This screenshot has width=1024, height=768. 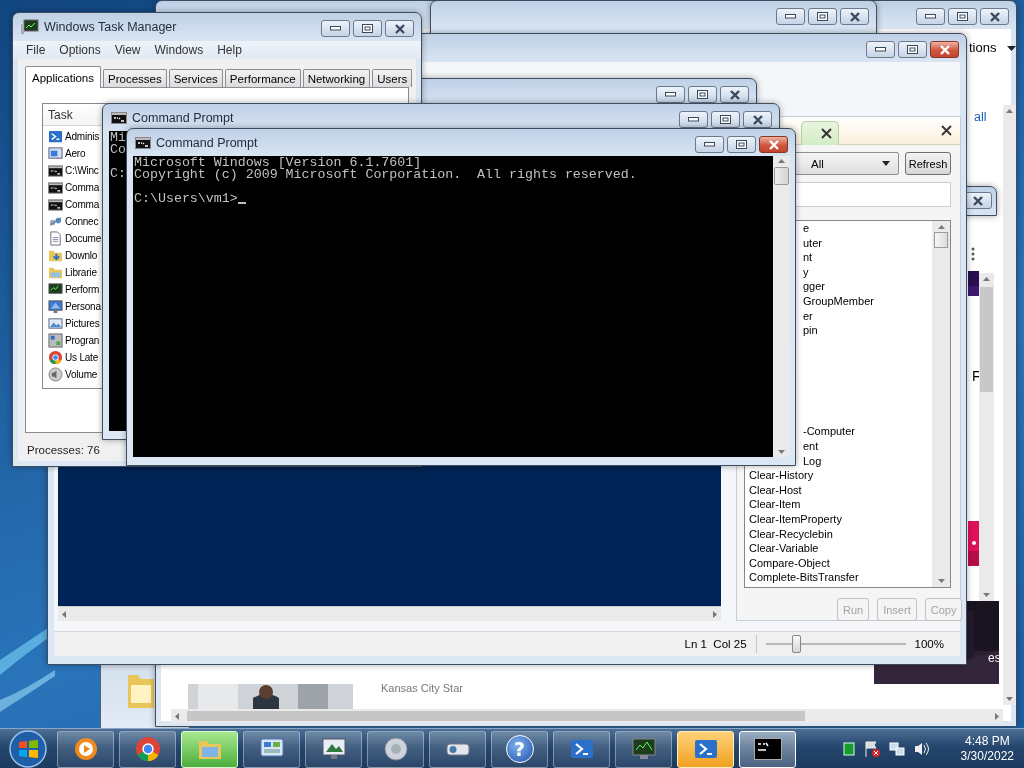 I want to click on menu-item: View, so click(x=127, y=50).